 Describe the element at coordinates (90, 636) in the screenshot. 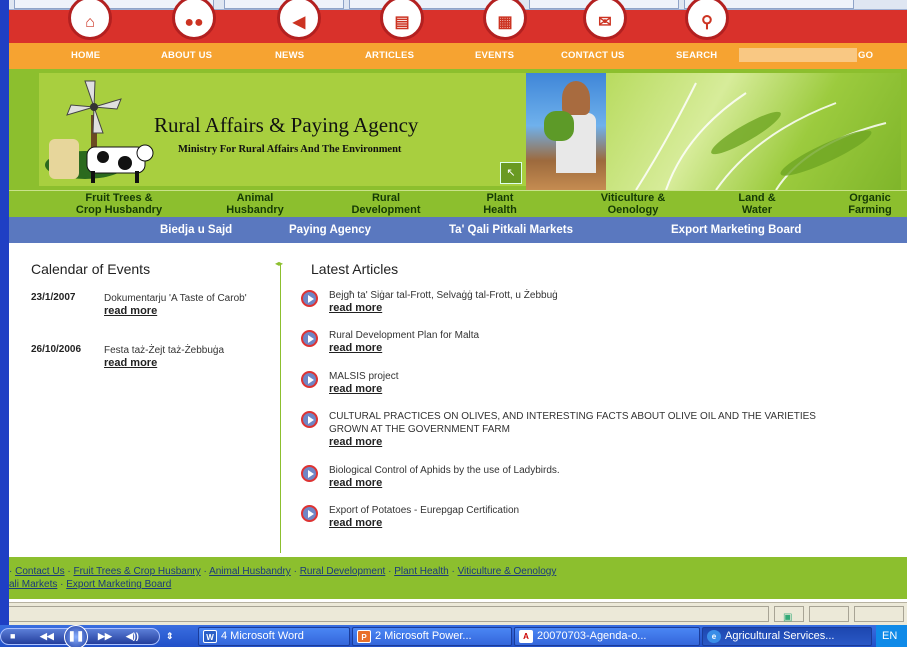

I see `media-player-controls: ■ ◀◀ ❚❚ ▶▶ ◀)) ⇕` at that location.